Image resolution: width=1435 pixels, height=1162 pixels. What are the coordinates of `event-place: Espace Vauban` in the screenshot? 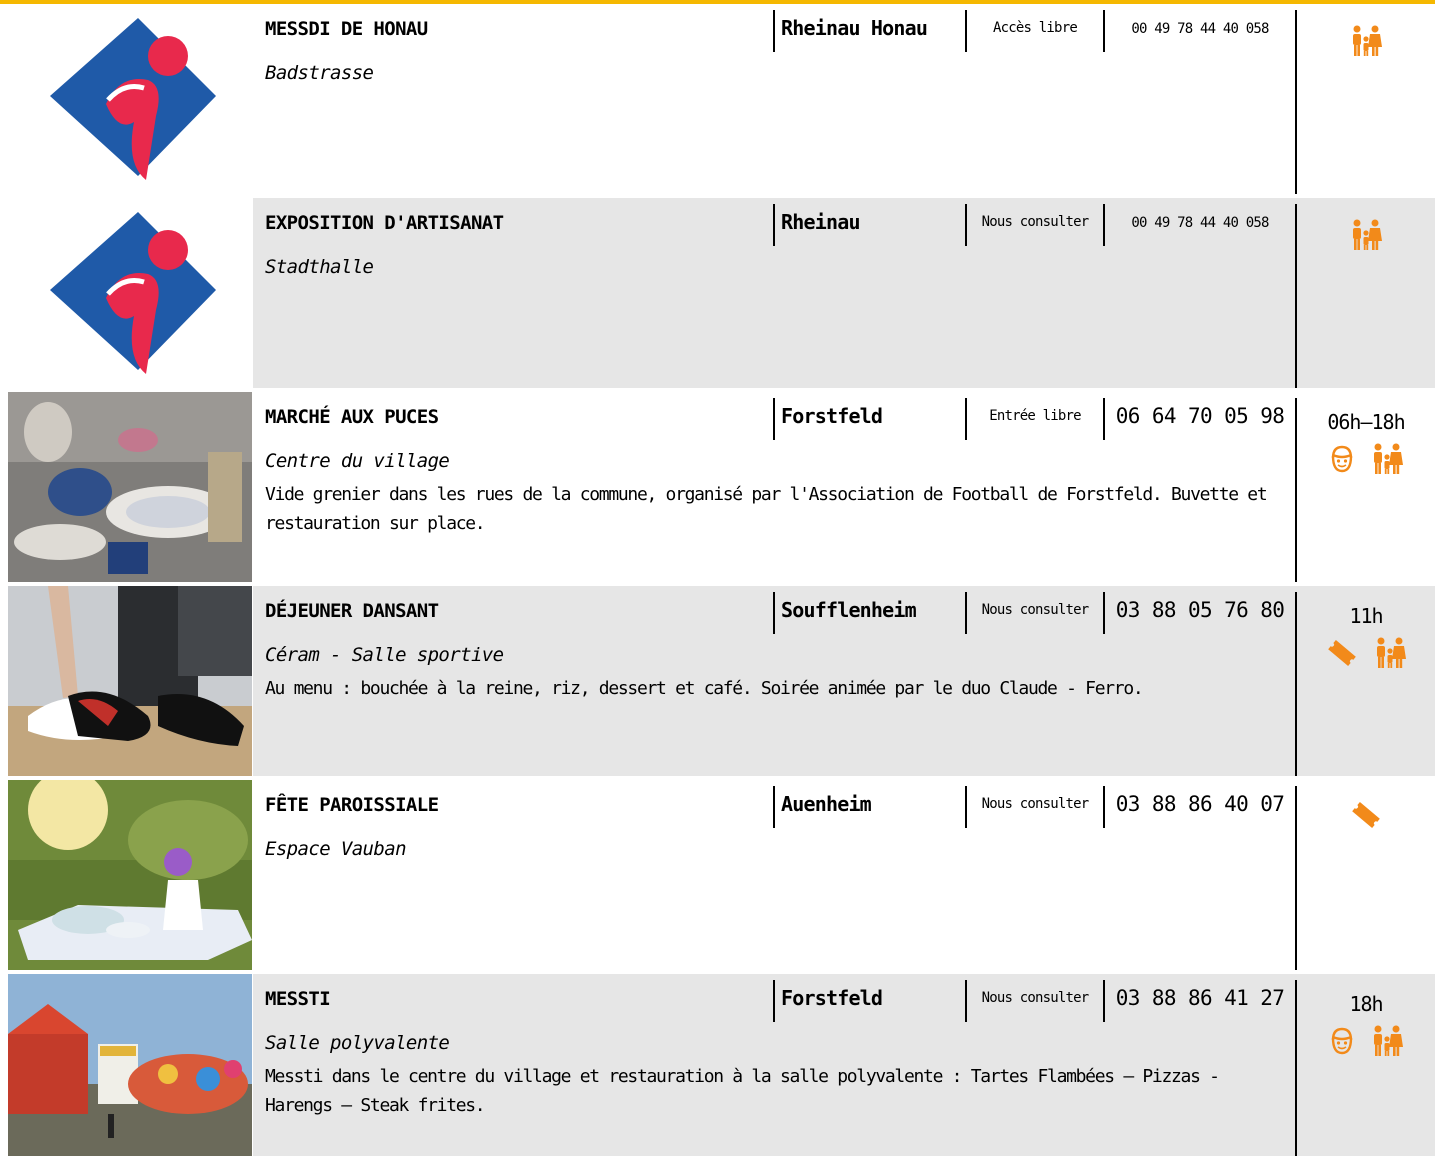 It's located at (336, 849).